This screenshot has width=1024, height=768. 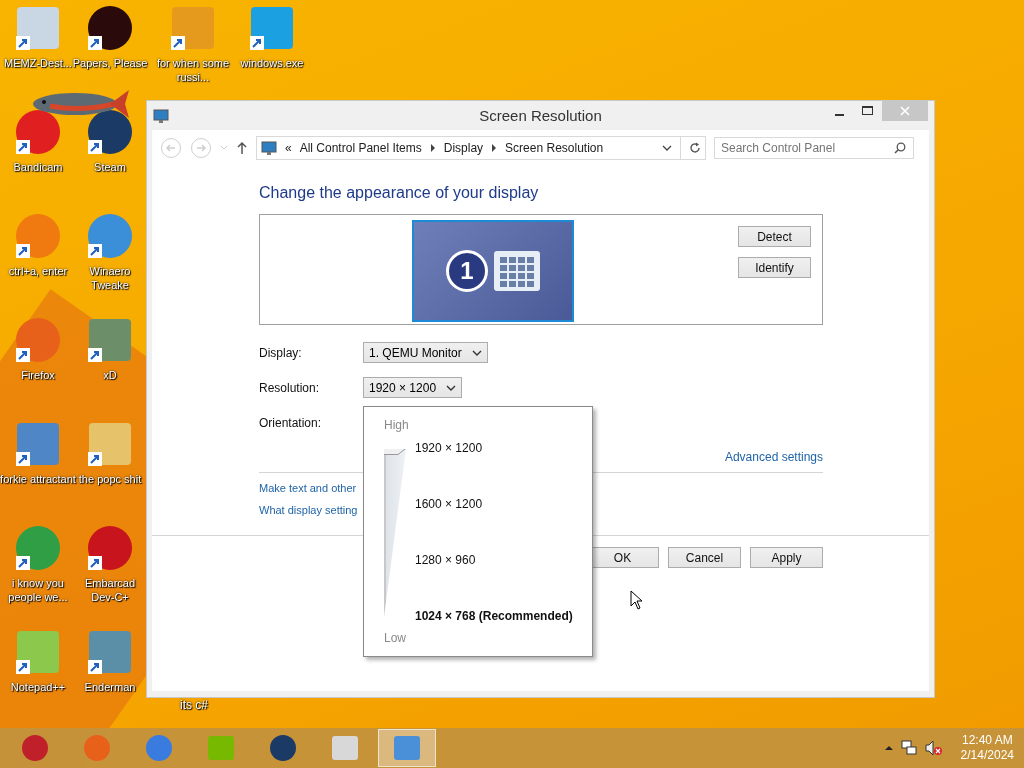 What do you see at coordinates (905, 111) in the screenshot?
I see `close-icon` at bounding box center [905, 111].